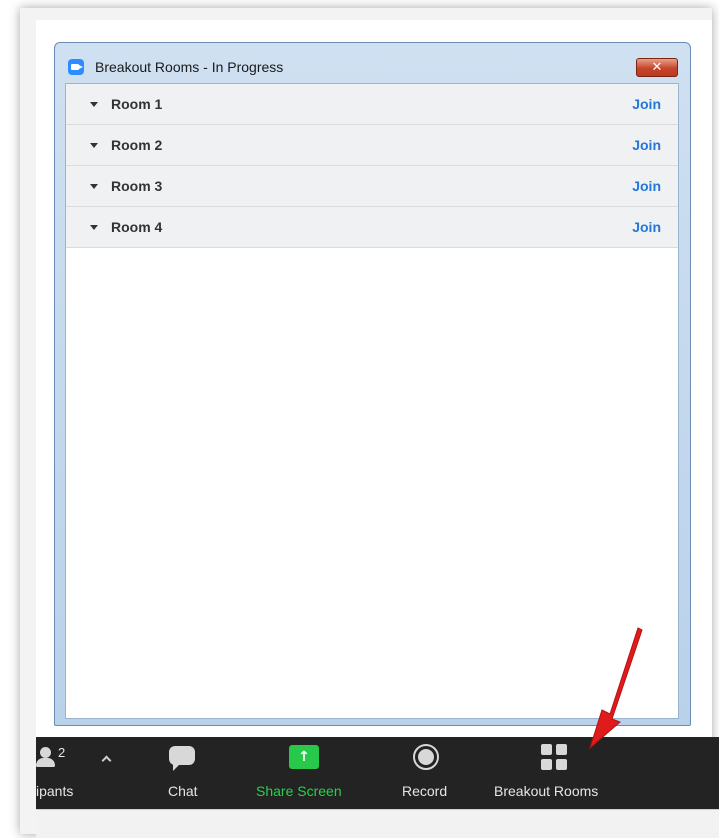 This screenshot has height=838, width=719. I want to click on share-screen-button: ↑ Share Screen, so click(306, 773).